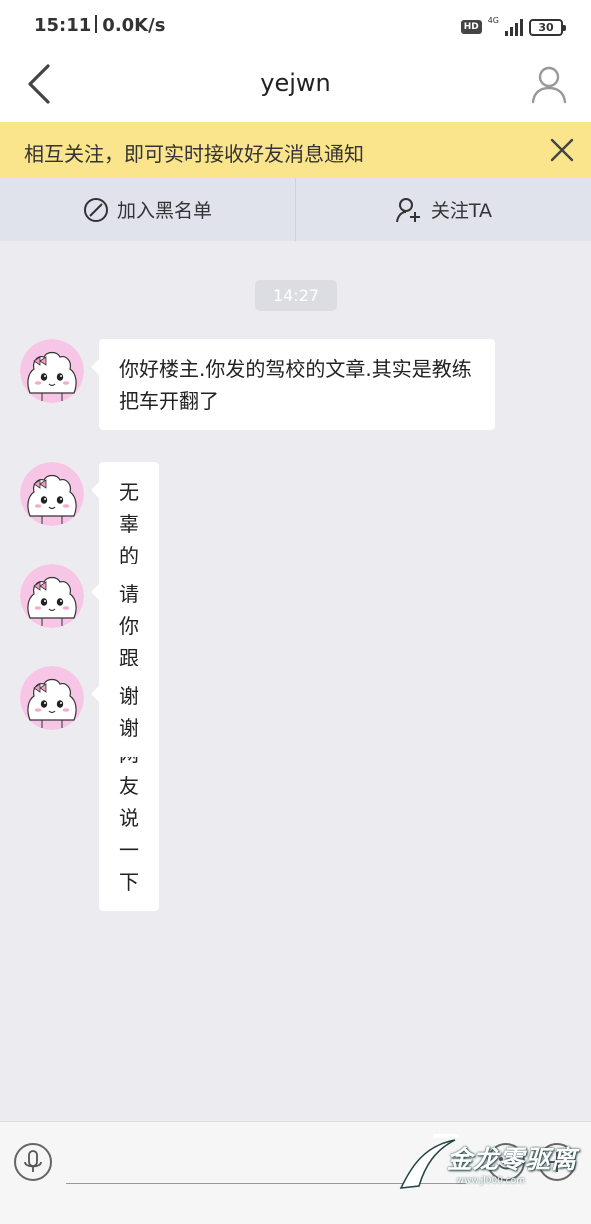 The height and width of the screenshot is (1224, 591). I want to click on nav-bar: yejwn, so click(295, 87).